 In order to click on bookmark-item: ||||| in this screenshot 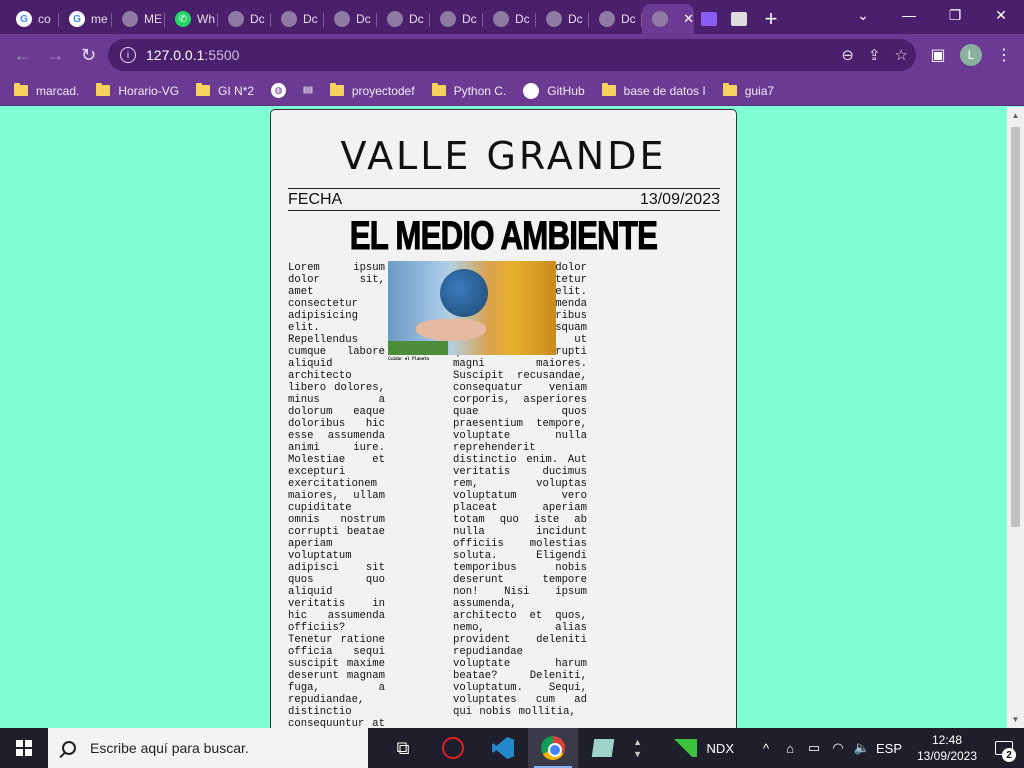, I will do `click(308, 90)`.